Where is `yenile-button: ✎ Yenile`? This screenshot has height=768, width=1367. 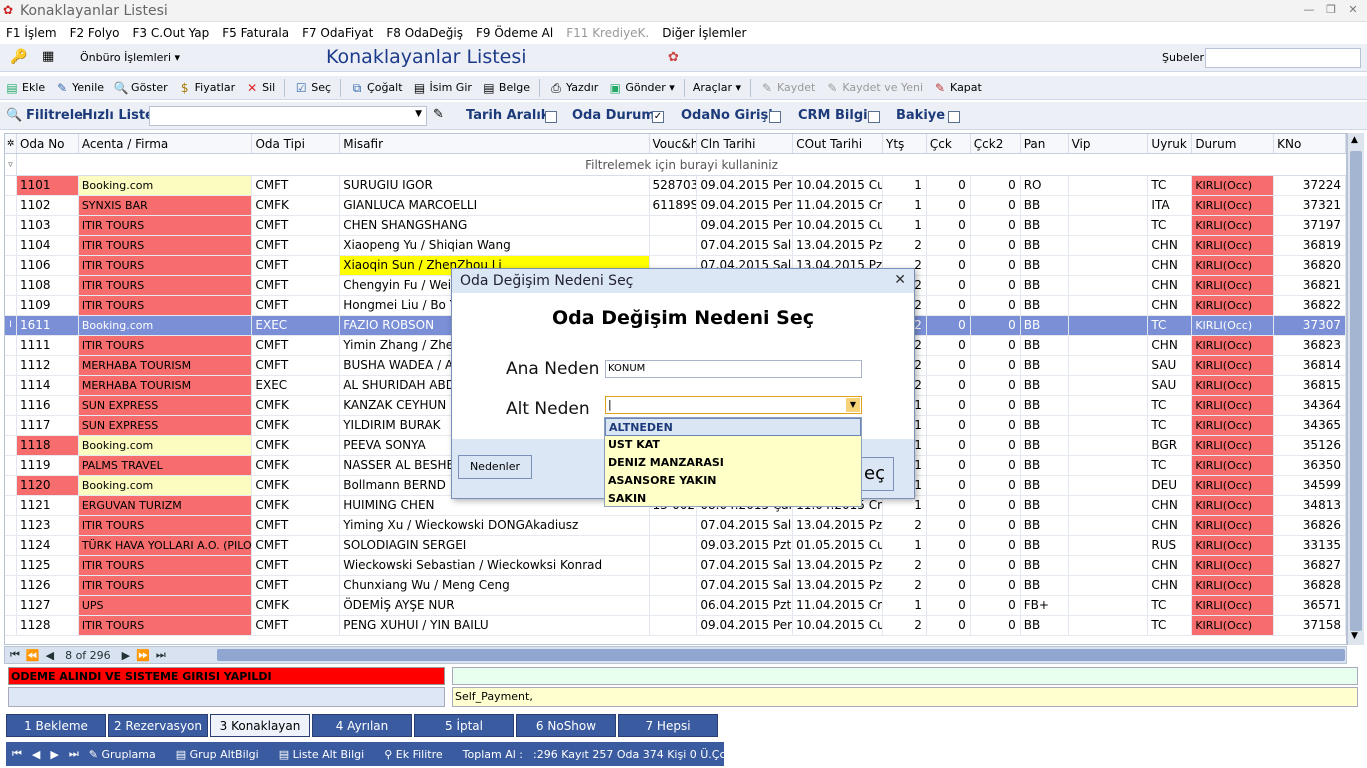 yenile-button: ✎ Yenile is located at coordinates (79, 88).